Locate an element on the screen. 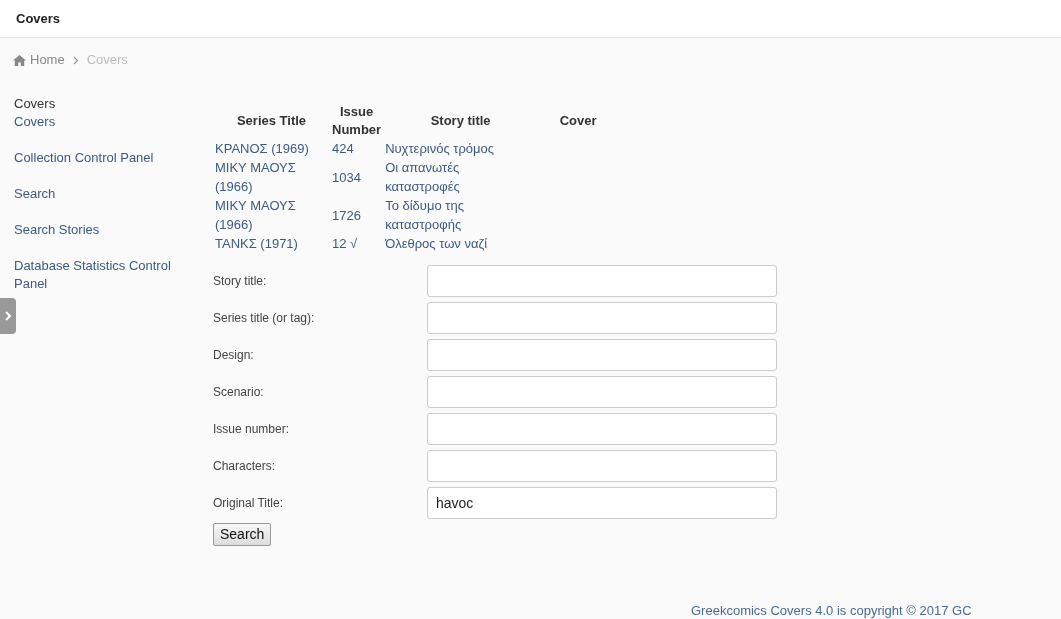 This screenshot has height=619, width=1061. column-header: Series Title is located at coordinates (271, 121).